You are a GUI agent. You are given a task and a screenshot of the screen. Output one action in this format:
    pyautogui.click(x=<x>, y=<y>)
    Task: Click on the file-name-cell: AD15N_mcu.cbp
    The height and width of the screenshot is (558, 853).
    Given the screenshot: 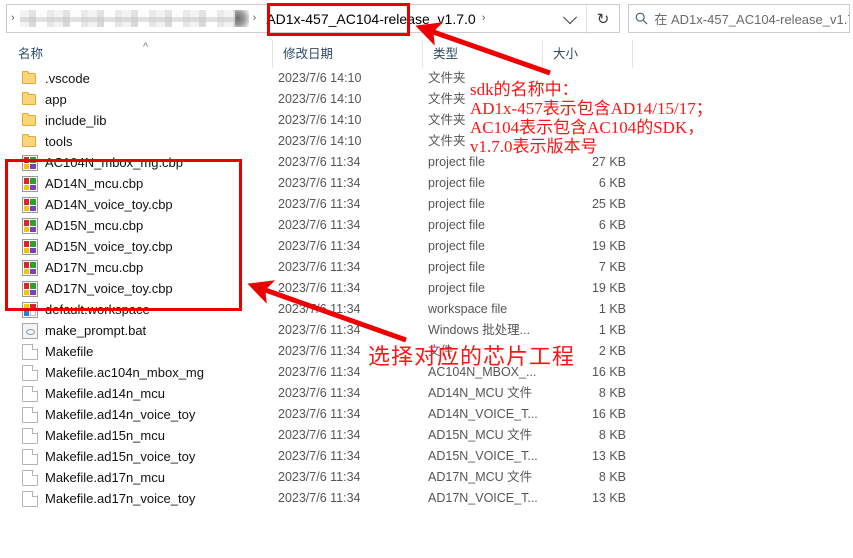 What is the action you would take?
    pyautogui.click(x=147, y=225)
    